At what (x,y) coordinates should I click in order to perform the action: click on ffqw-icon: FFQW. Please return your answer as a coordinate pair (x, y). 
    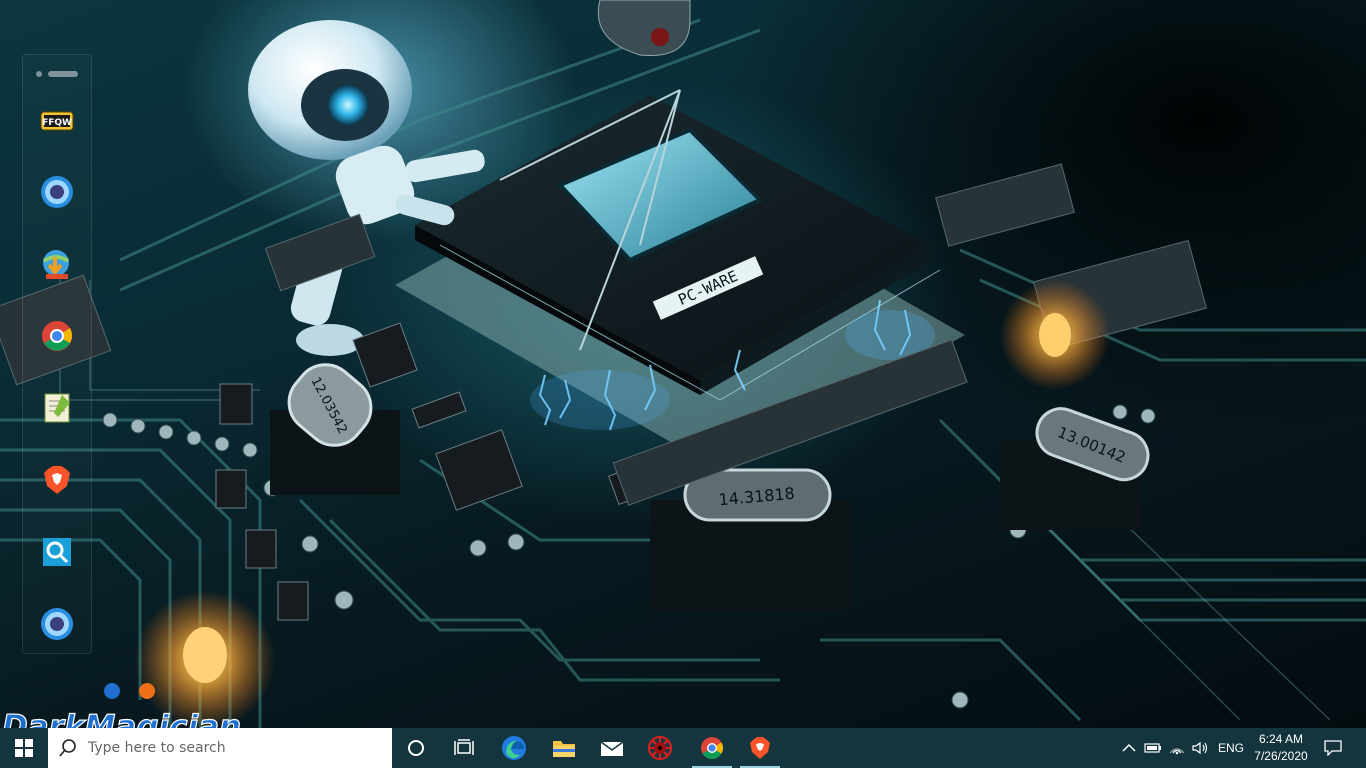
    Looking at the image, I should click on (57, 121).